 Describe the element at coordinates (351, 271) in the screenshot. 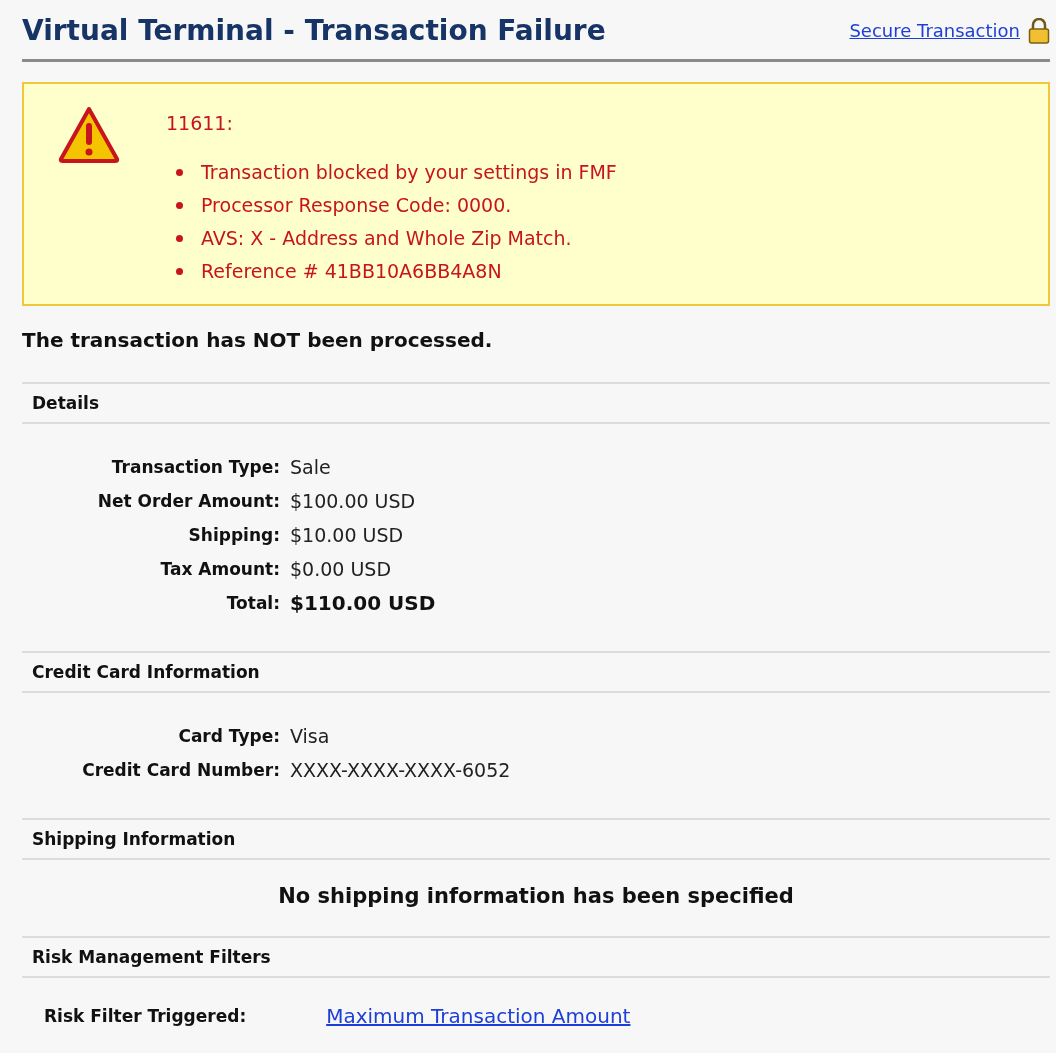

I see `error-message: Reference # 41BB10A6BB4A8N` at that location.